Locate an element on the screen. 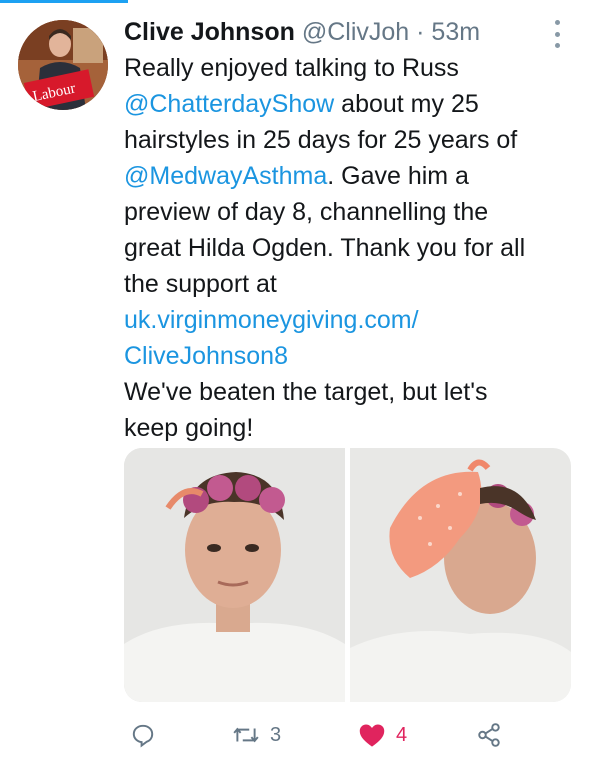 Image resolution: width=591 pixels, height=768 pixels. tweet-text-line: @ChatterdayShow about my 25 is located at coordinates (344, 104).